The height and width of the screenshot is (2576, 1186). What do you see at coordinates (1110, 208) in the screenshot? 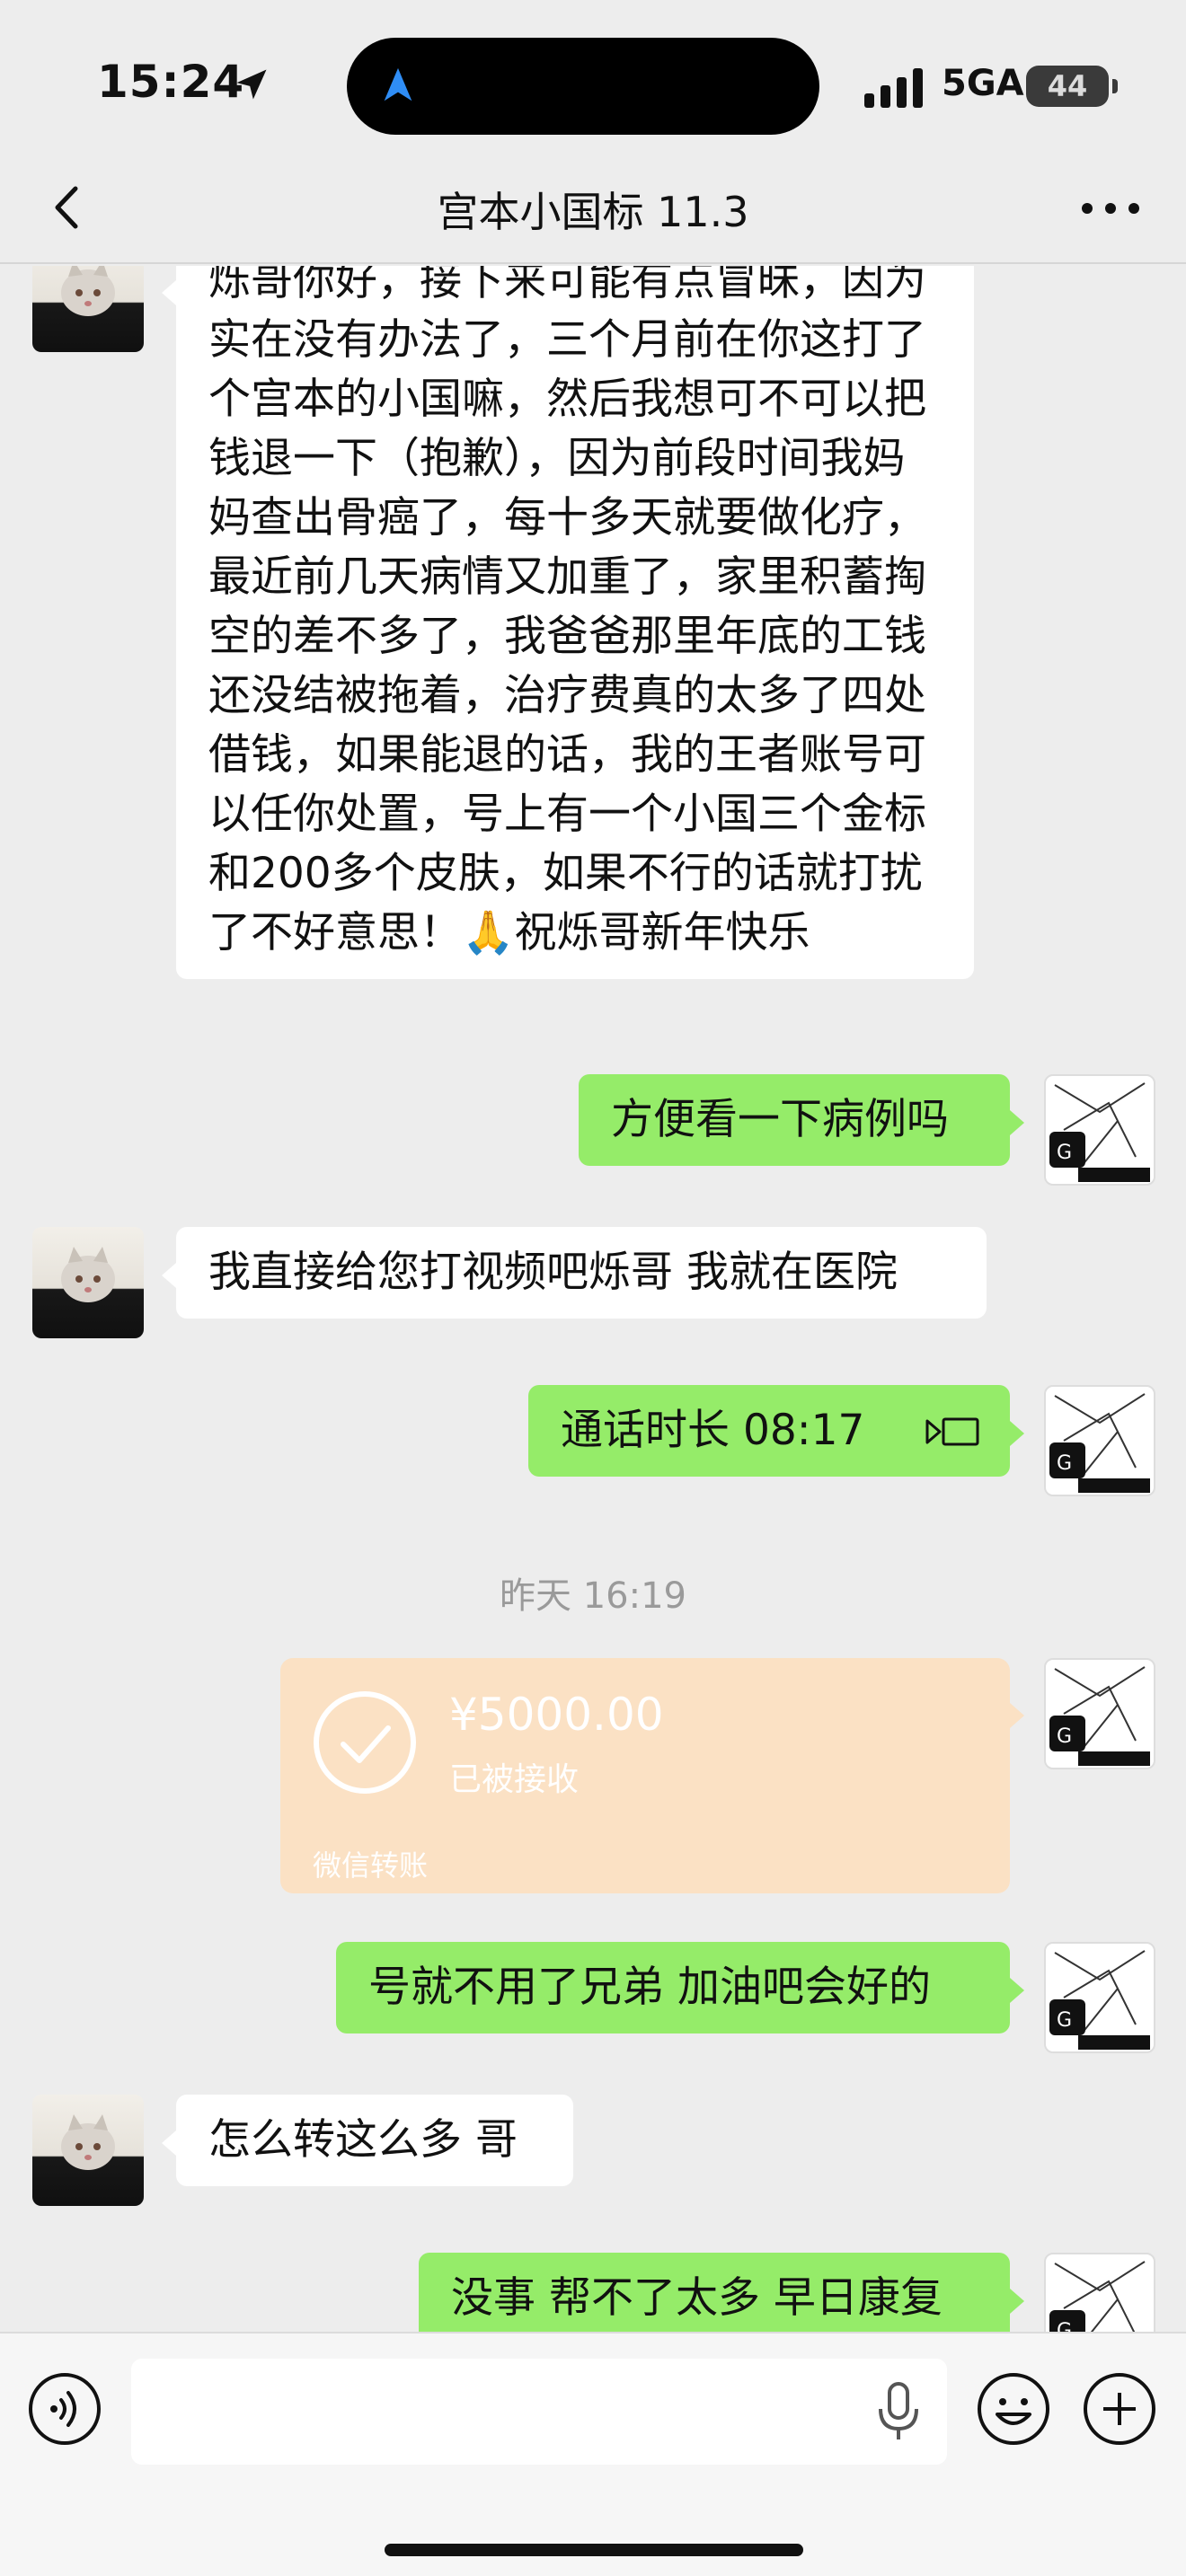
I see `more-icon` at bounding box center [1110, 208].